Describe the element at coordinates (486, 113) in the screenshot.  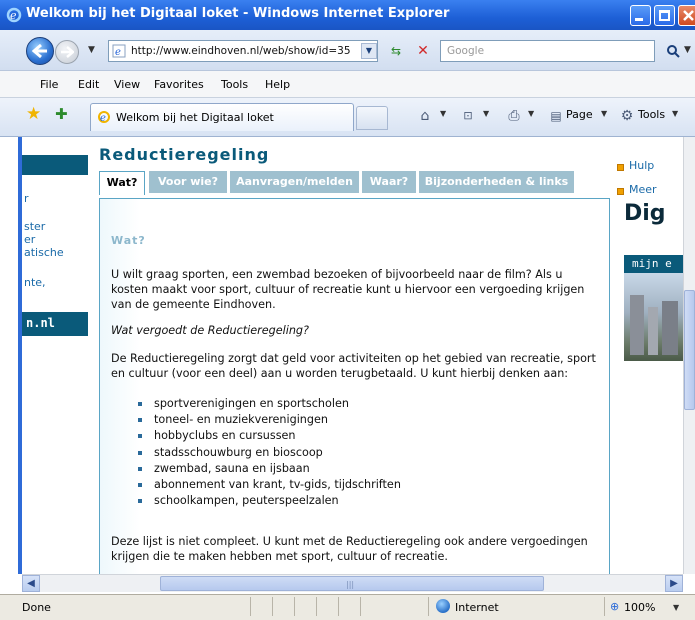
I see `feeds-dropdown: ▼` at that location.